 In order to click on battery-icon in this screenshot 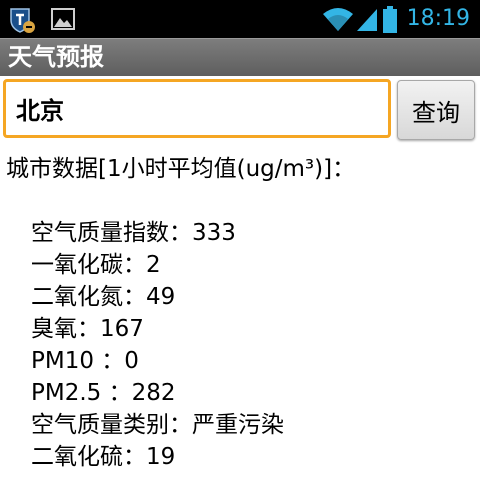, I will do `click(390, 22)`.